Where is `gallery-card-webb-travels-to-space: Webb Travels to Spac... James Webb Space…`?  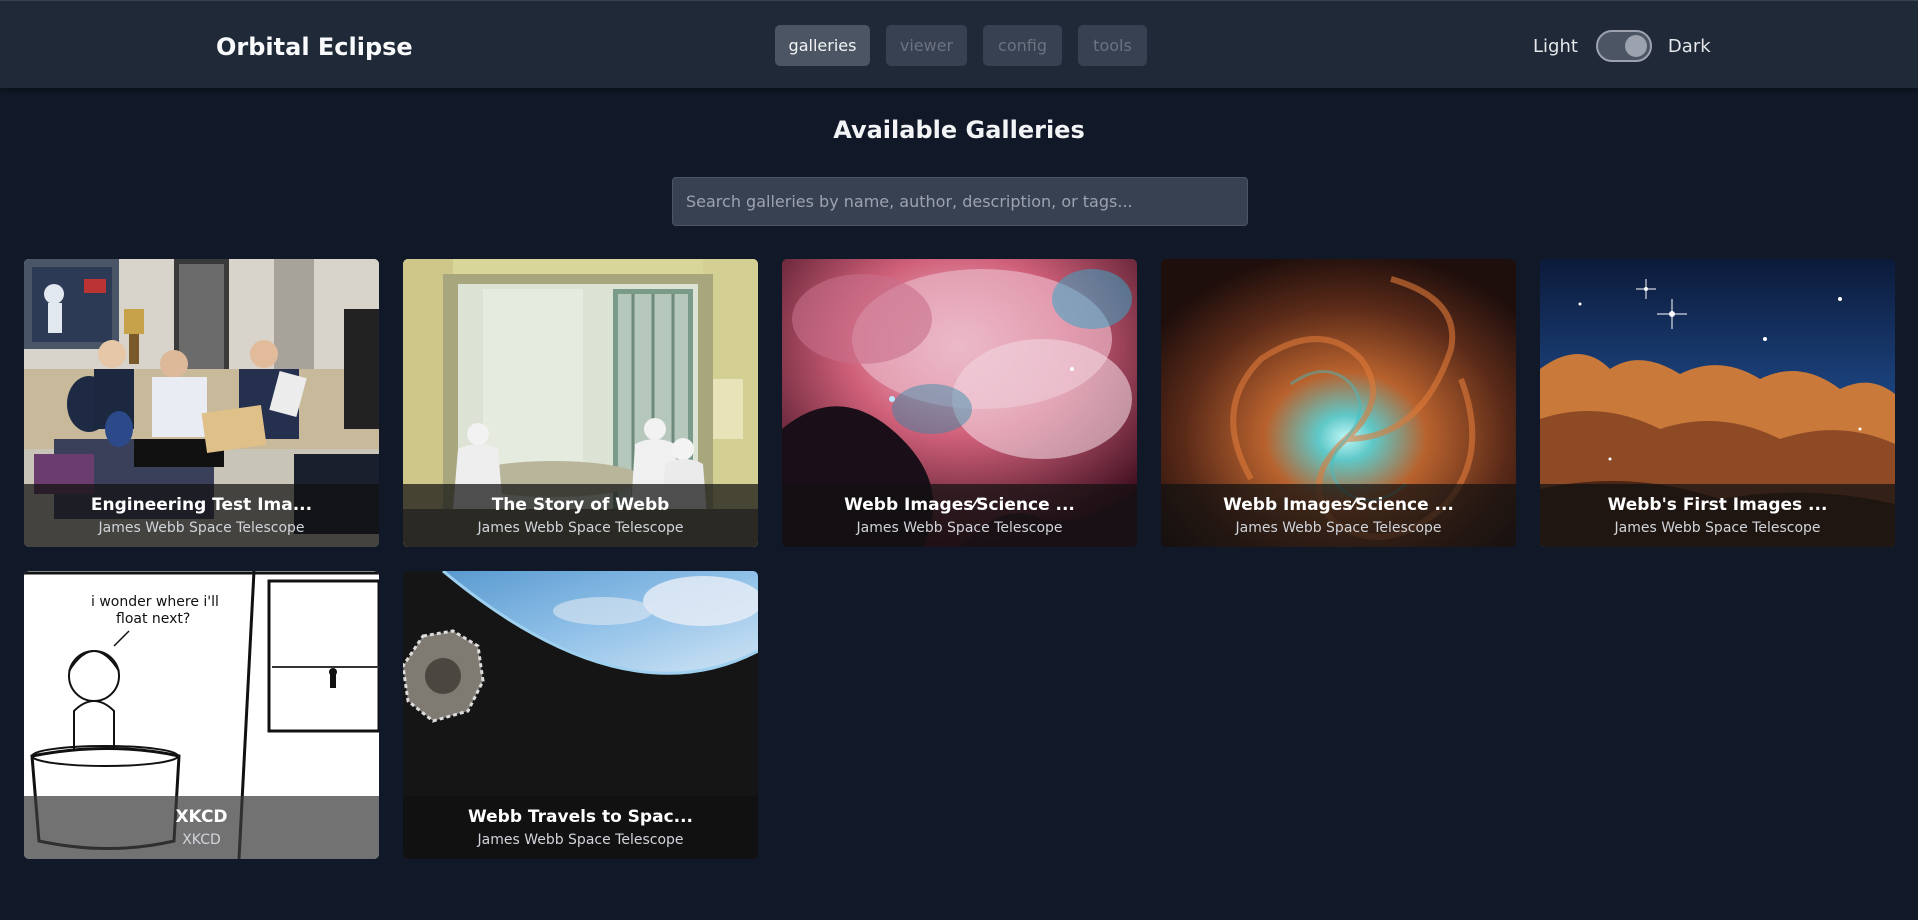 gallery-card-webb-travels-to-space: Webb Travels to Spac... James Webb Space… is located at coordinates (580, 715).